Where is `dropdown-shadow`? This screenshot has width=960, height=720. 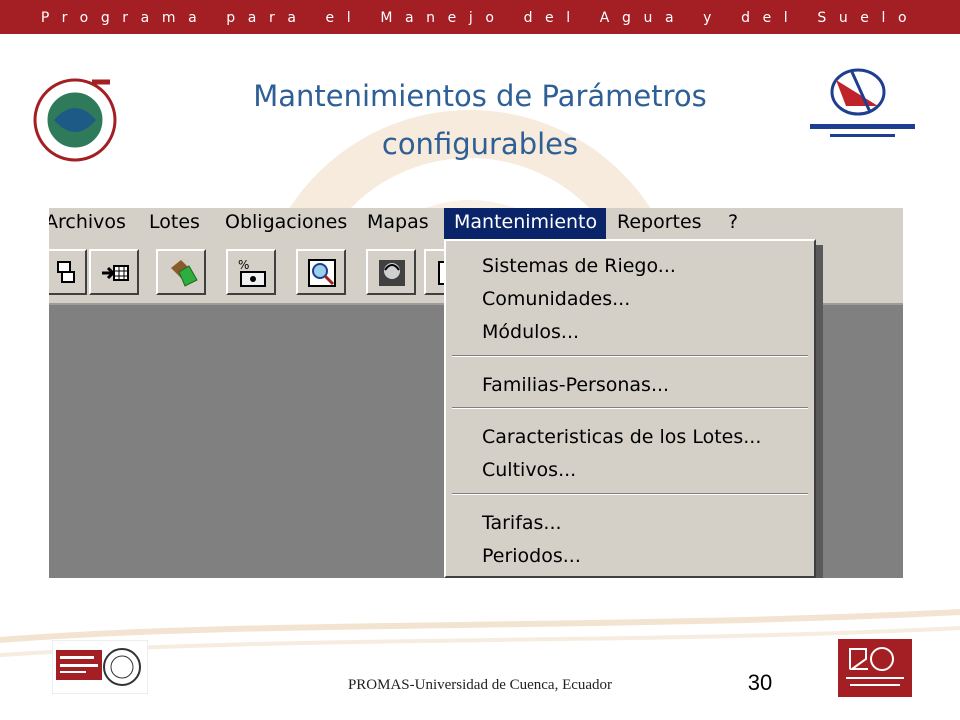 dropdown-shadow is located at coordinates (819, 411).